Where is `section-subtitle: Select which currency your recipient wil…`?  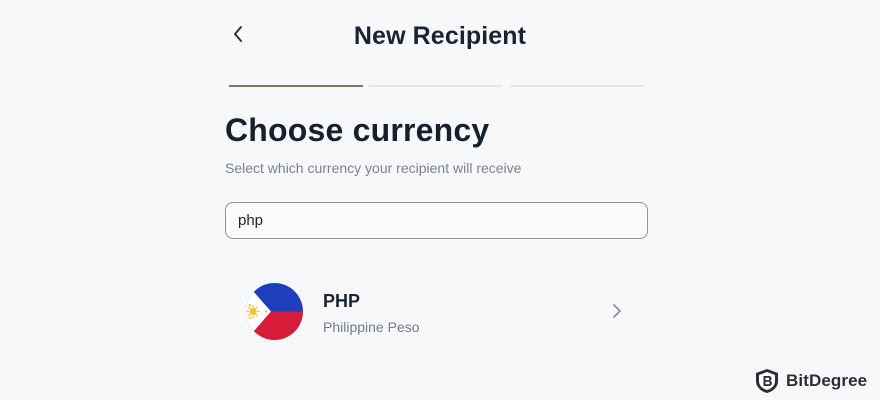 section-subtitle: Select which currency your recipient wil… is located at coordinates (373, 168).